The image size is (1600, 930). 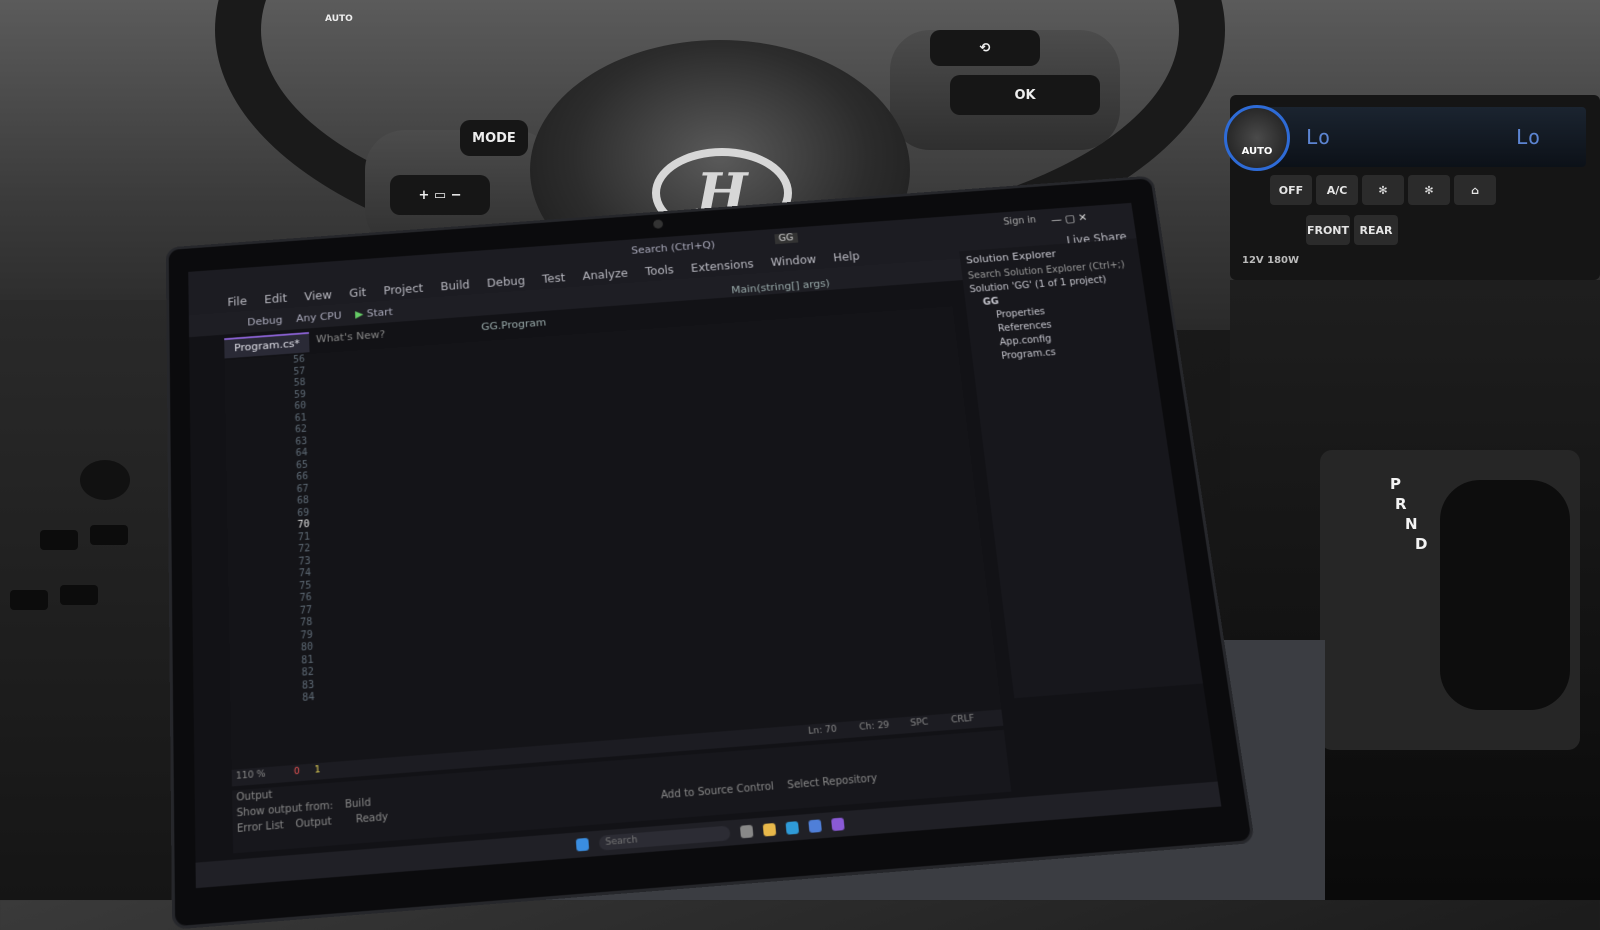 What do you see at coordinates (658, 224) in the screenshot?
I see `webcam` at bounding box center [658, 224].